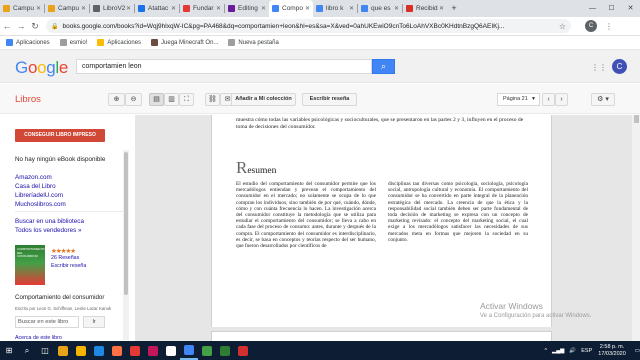 The width and height of the screenshot is (640, 360). Describe the element at coordinates (78, 42) in the screenshot. I see `bookmark-label: esmio!` at that location.